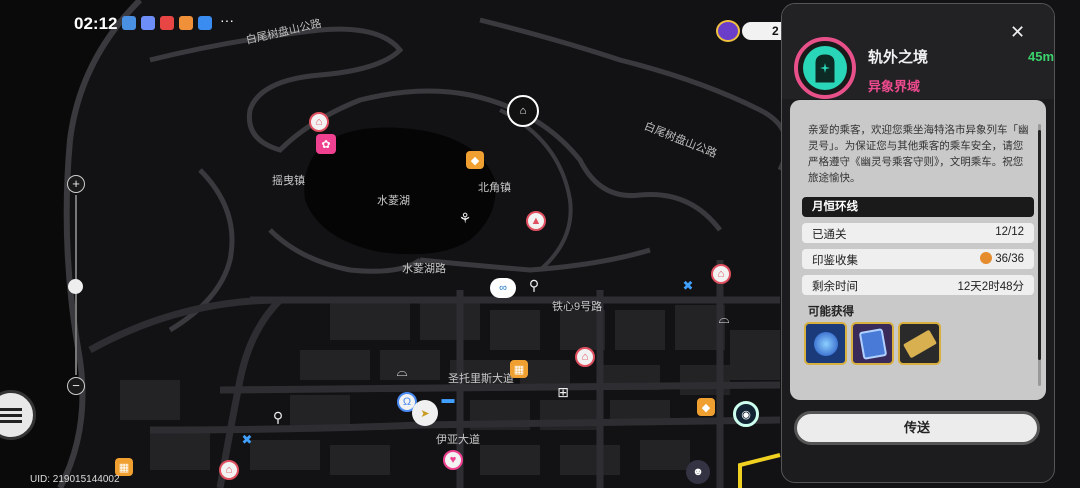 This screenshot has width=1080, height=488. Describe the element at coordinates (75, 286) in the screenshot. I see `zoom-slider-knob` at that location.